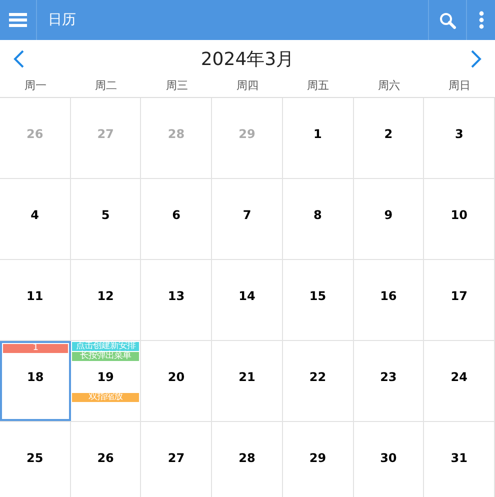  Describe the element at coordinates (176, 377) in the screenshot. I see `day-number: 20` at that location.